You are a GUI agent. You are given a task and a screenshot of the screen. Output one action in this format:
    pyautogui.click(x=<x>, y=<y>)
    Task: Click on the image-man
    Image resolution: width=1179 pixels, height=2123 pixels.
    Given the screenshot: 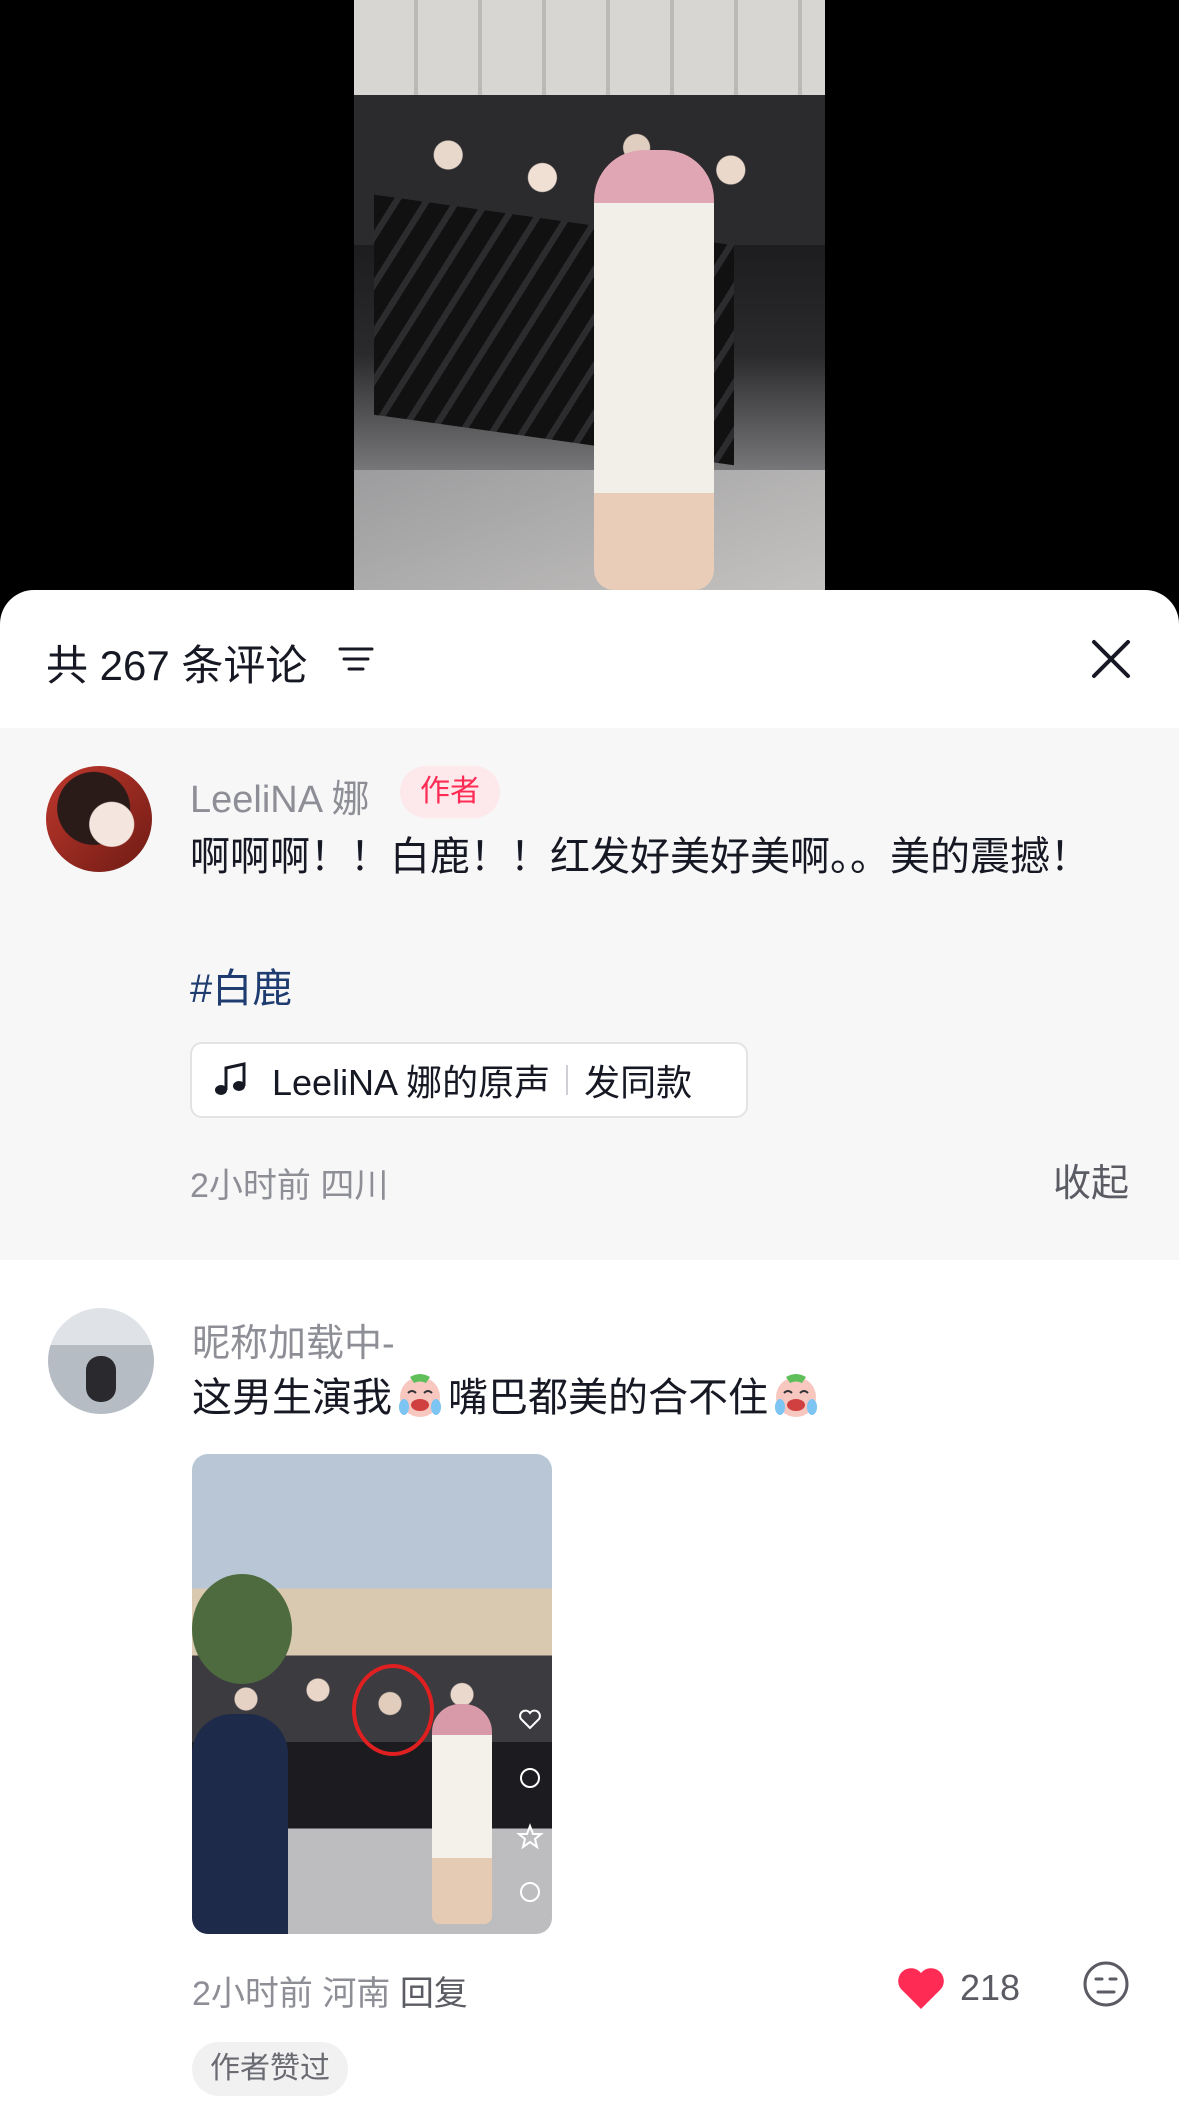 What is the action you would take?
    pyautogui.click(x=240, y=1824)
    